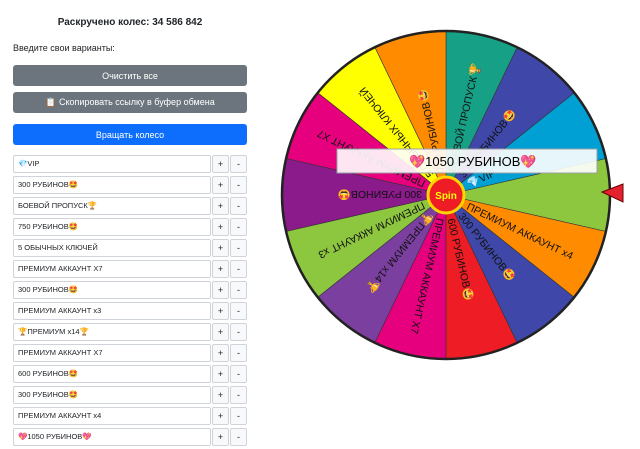 Image resolution: width=640 pixels, height=449 pixels. I want to click on option-input: 🏆ПРЕМИУМ x14🏆, so click(112, 332).